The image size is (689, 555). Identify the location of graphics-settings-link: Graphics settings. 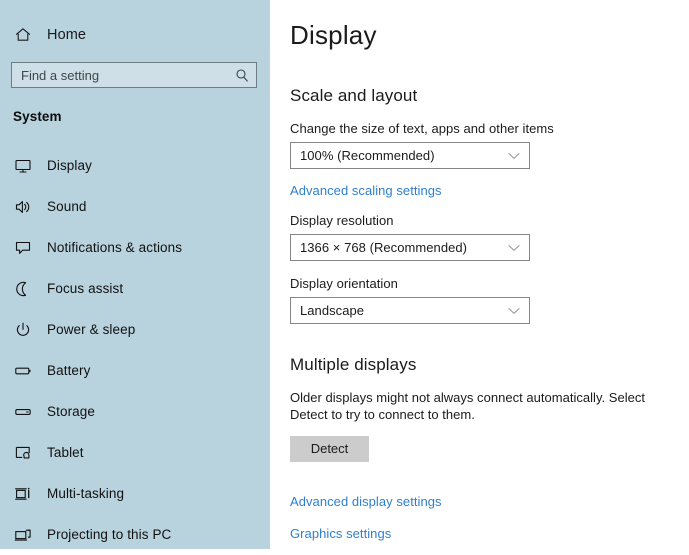
(489, 533).